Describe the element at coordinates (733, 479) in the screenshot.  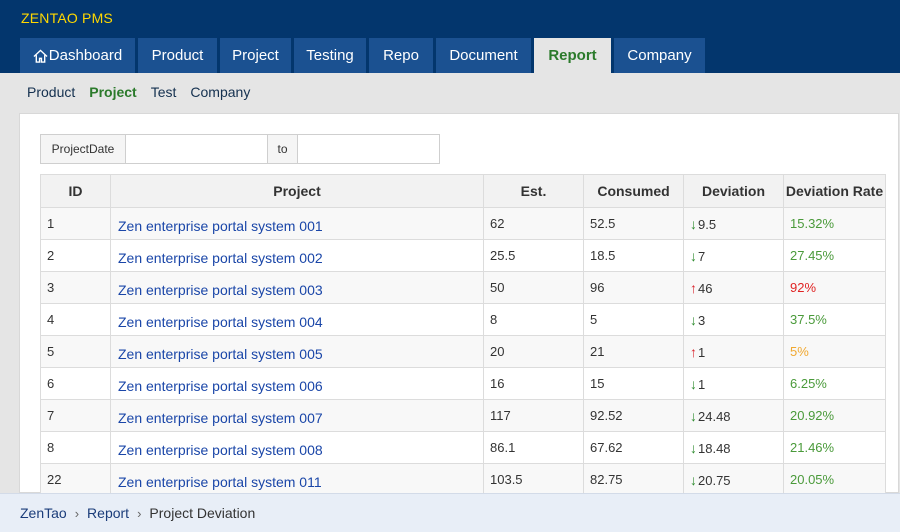
I see `cell-deviation: ↓20.75` at that location.